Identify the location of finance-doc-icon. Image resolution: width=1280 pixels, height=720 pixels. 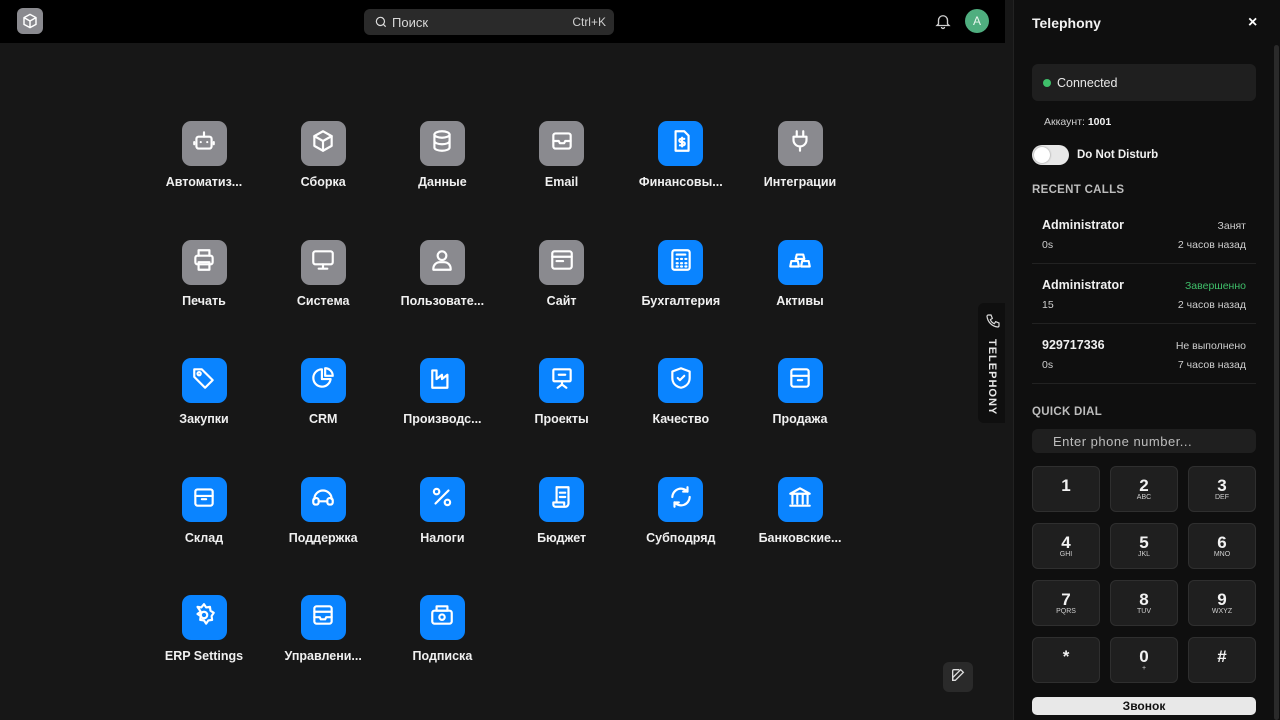
(681, 143).